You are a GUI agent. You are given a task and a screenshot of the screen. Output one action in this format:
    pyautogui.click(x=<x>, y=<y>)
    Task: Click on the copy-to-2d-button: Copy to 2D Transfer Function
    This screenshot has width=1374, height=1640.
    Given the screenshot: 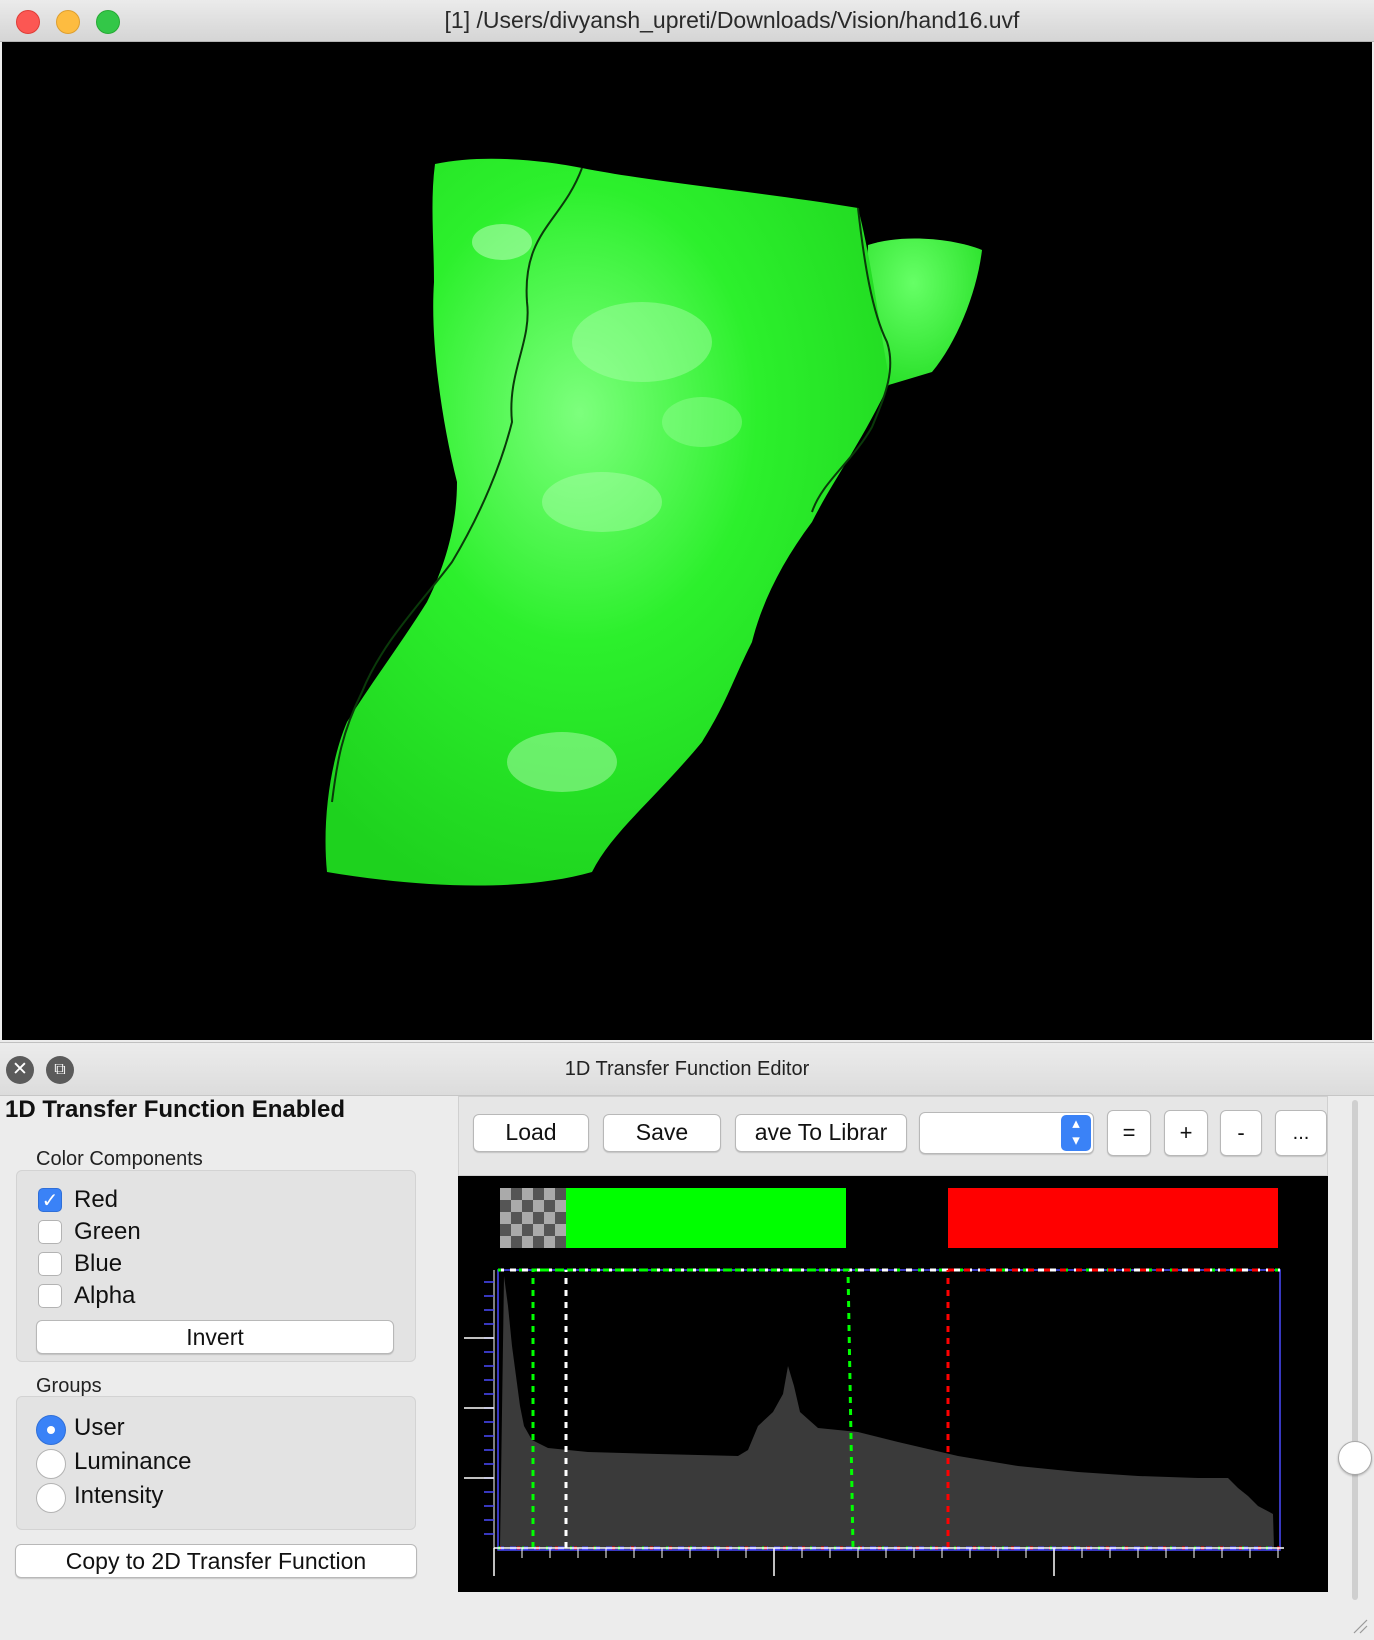 What is the action you would take?
    pyautogui.click(x=216, y=1561)
    